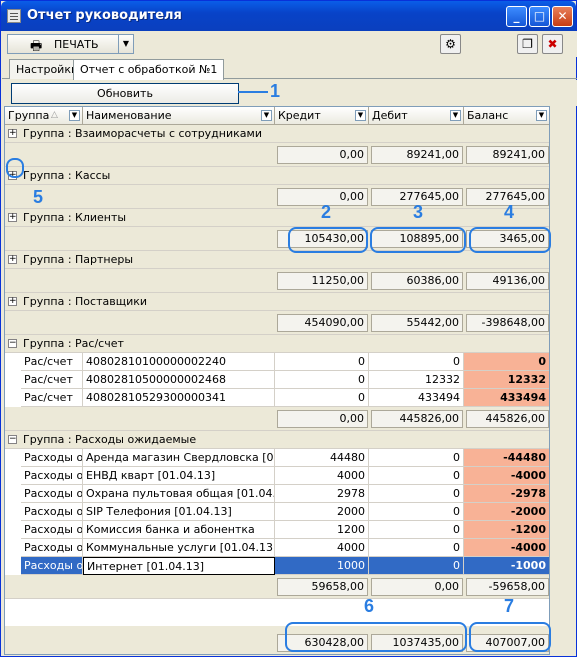 The height and width of the screenshot is (657, 577). Describe the element at coordinates (417, 419) in the screenshot. I see `sum-debit: 445826,00` at that location.